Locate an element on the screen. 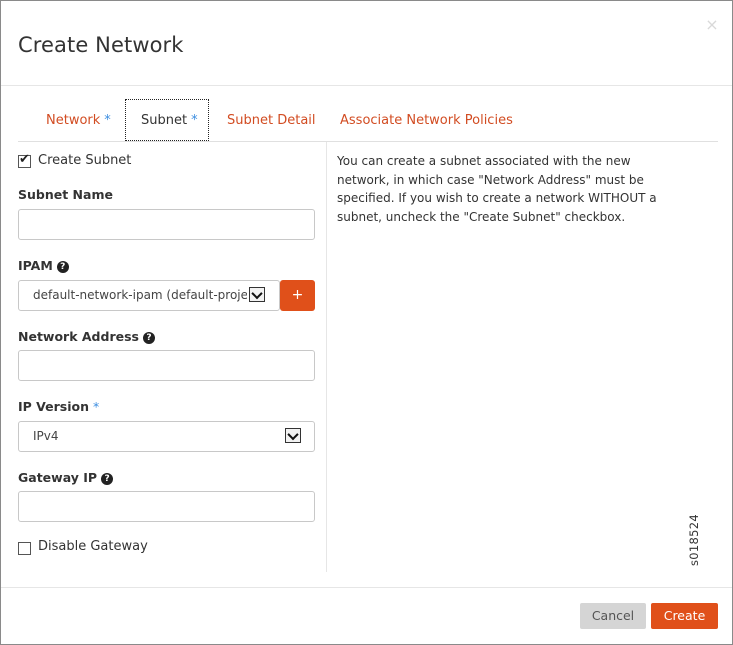 The width and height of the screenshot is (733, 645). footer-divider is located at coordinates (366, 587).